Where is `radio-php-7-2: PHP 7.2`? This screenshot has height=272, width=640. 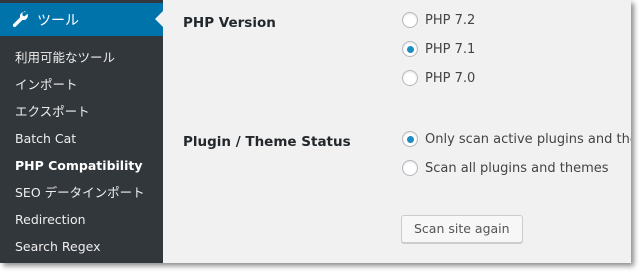
radio-php-7-2: PHP 7.2 is located at coordinates (438, 20).